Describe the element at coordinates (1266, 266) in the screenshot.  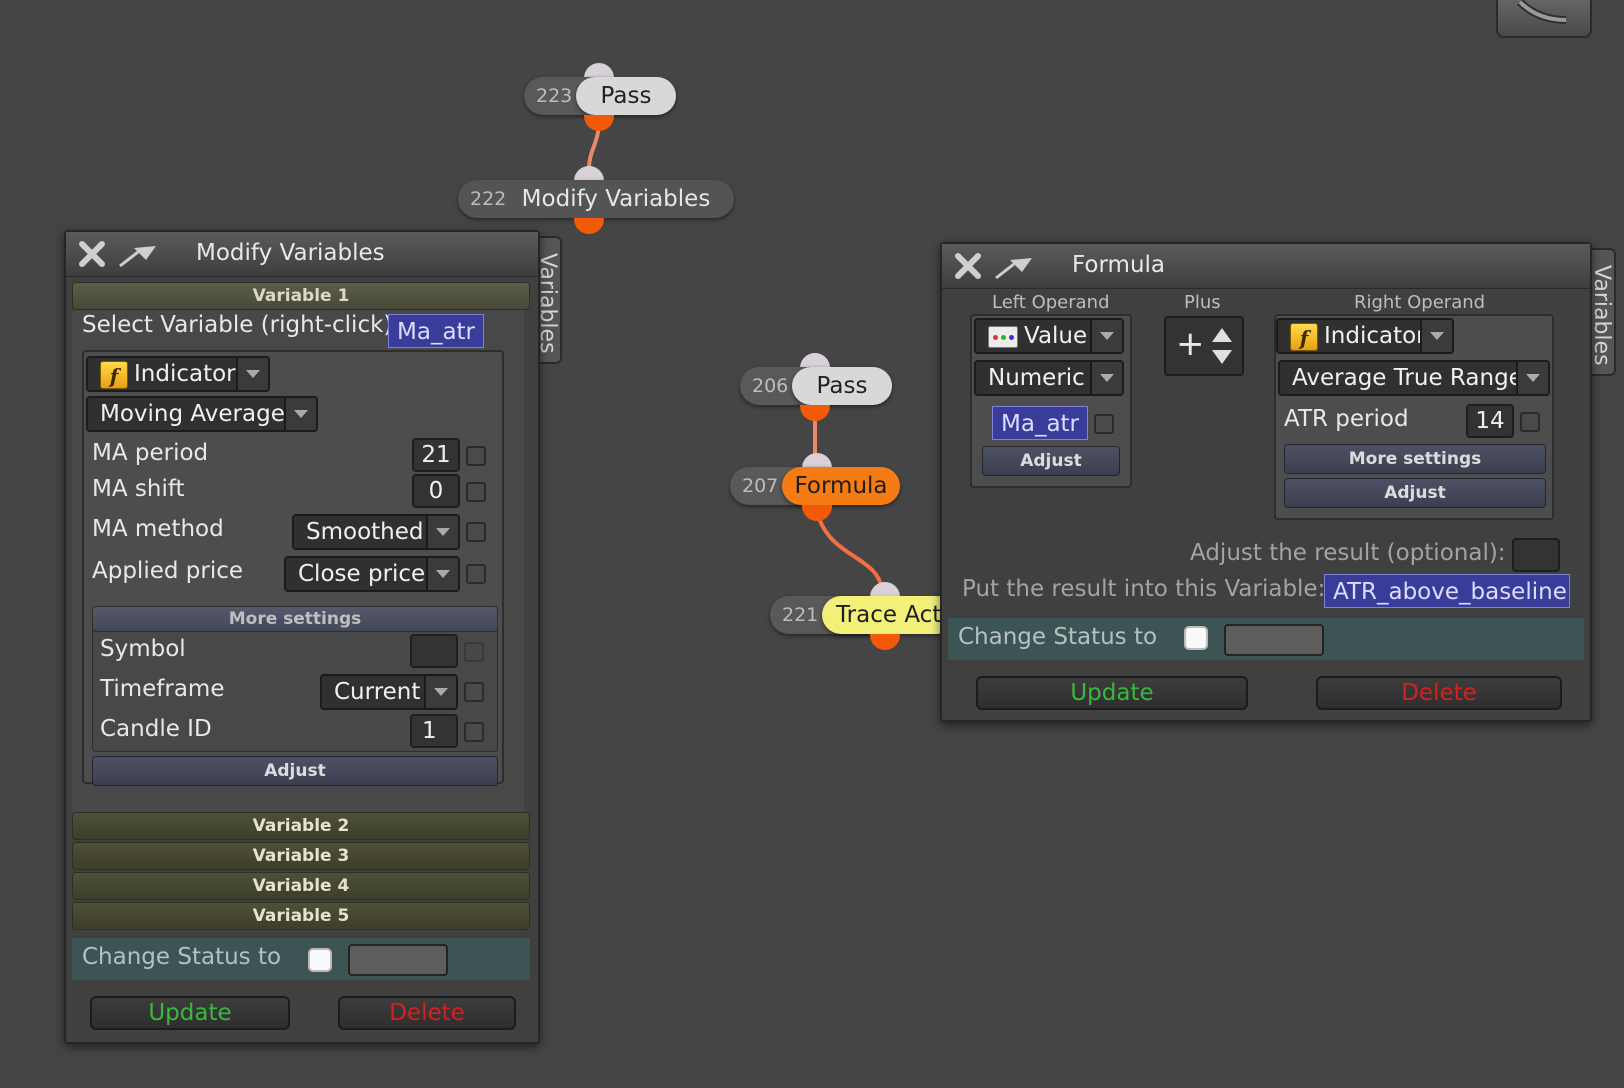
I see `window-titlebar: Formula` at that location.